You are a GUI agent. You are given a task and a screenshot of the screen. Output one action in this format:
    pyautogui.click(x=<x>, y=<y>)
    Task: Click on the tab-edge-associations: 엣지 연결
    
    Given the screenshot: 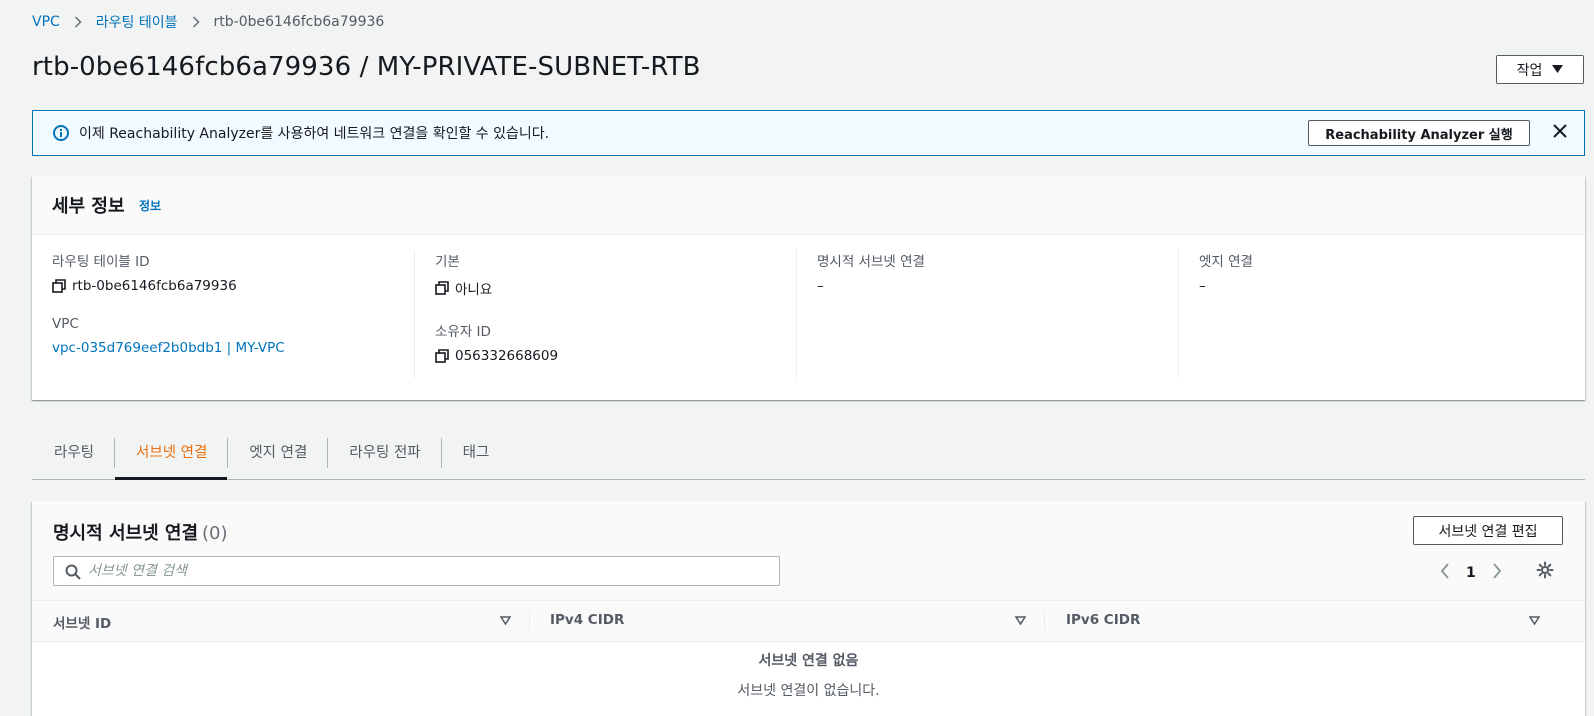 What is the action you would take?
    pyautogui.click(x=277, y=455)
    